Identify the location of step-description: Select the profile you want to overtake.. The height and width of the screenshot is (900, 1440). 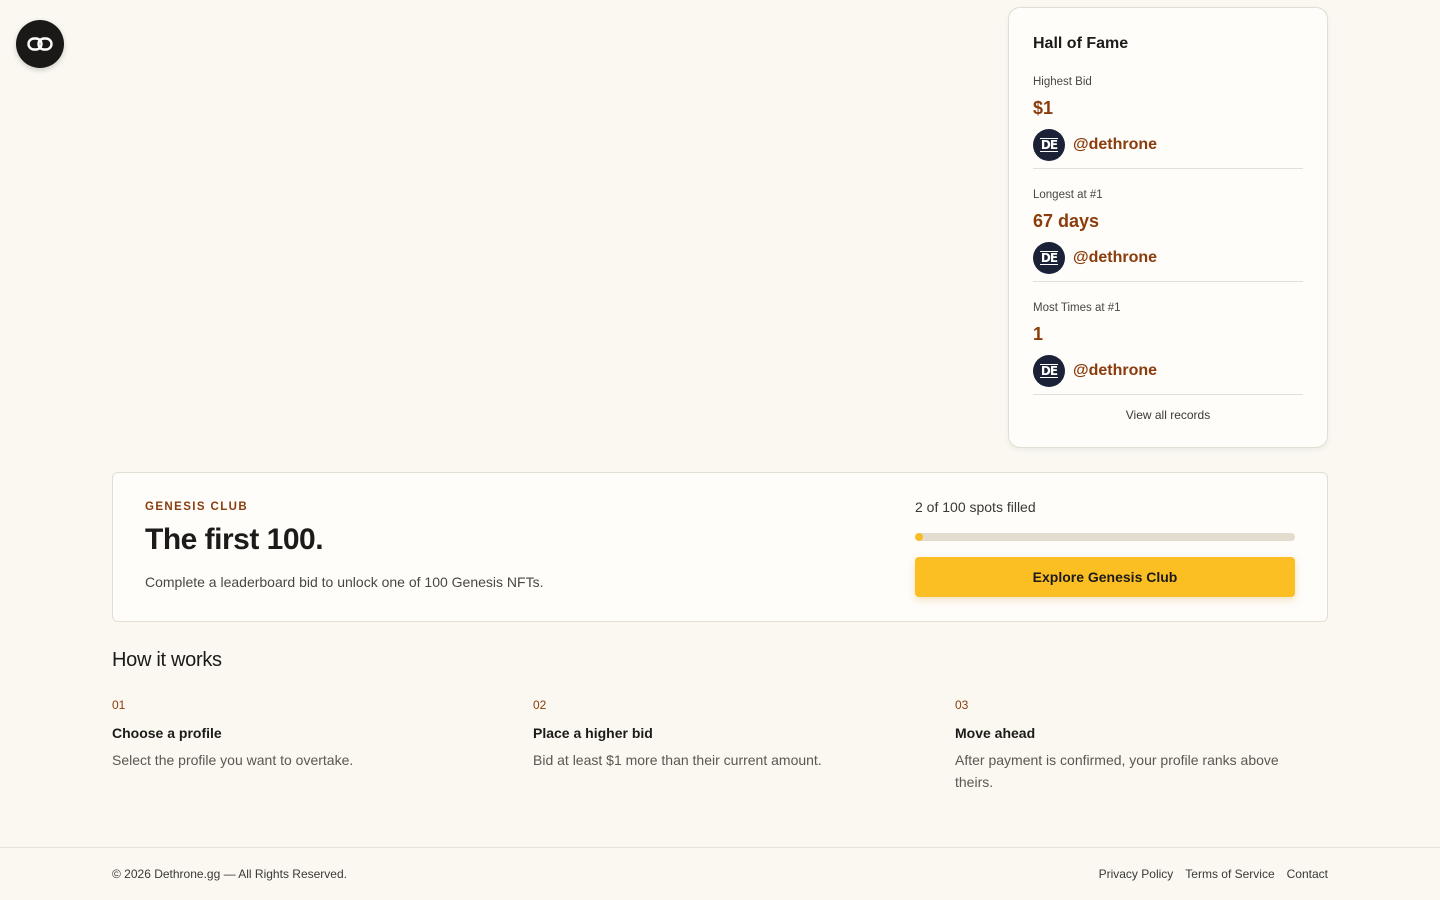
(233, 760).